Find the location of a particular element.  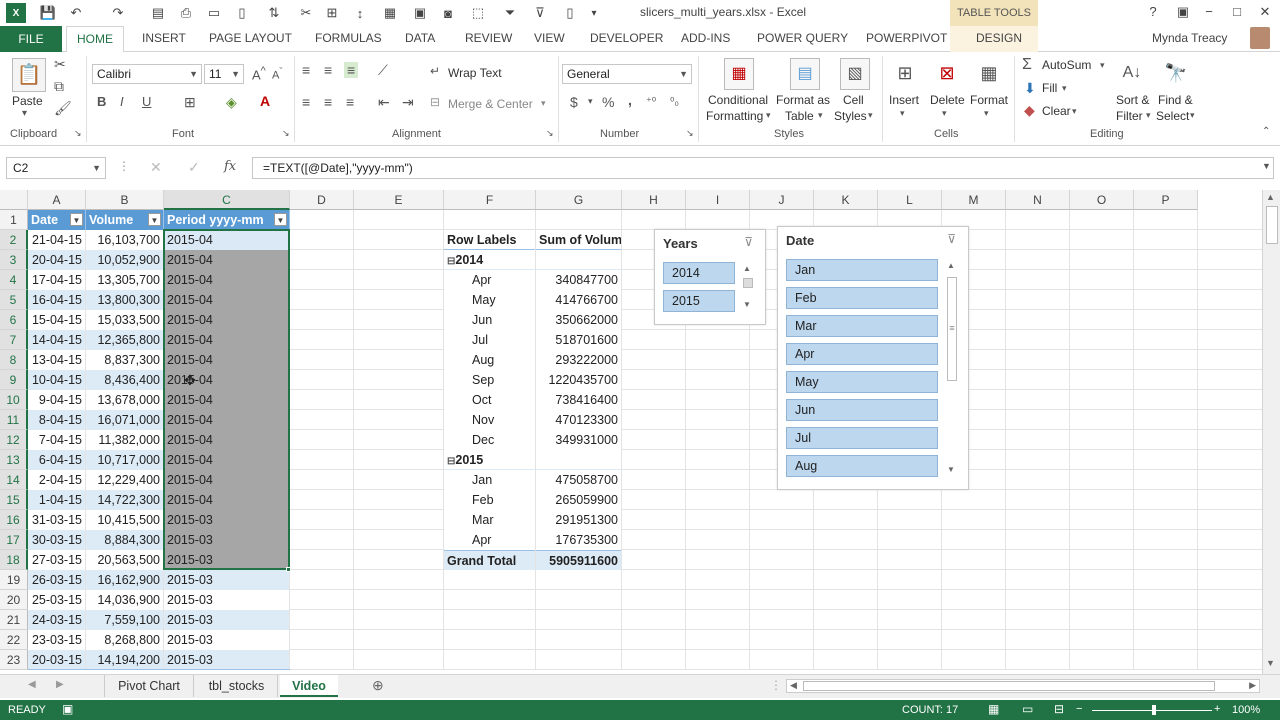

user-name: Mynda Treacy is located at coordinates (1189, 38).